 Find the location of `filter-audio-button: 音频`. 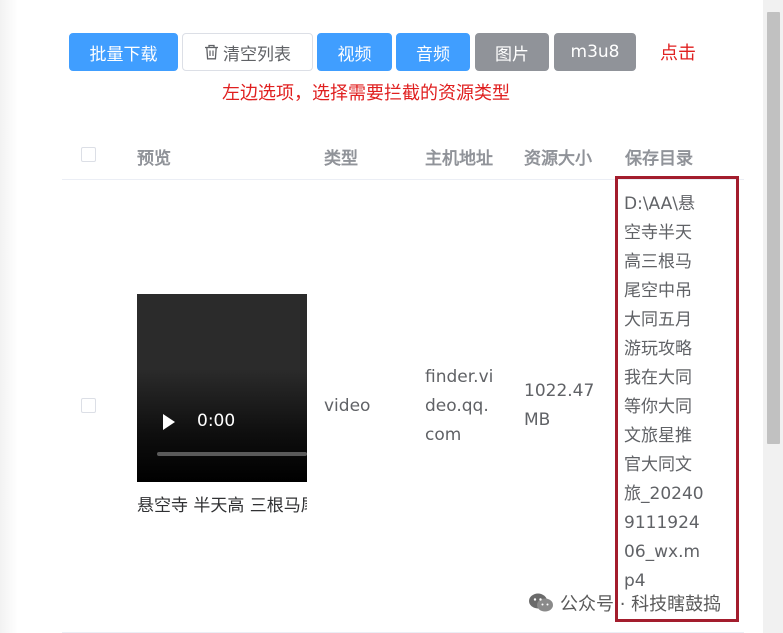

filter-audio-button: 音频 is located at coordinates (433, 52).